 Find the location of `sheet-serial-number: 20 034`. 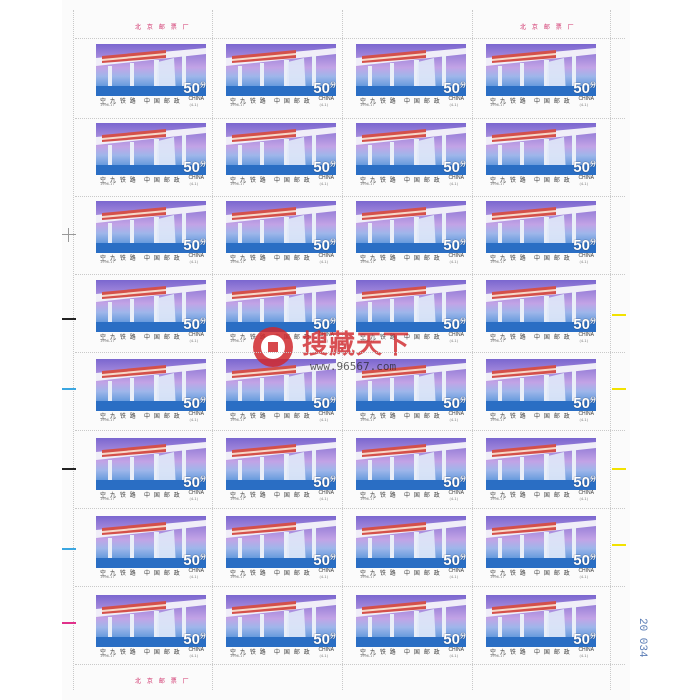

sheet-serial-number: 20 034 is located at coordinates (644, 648).